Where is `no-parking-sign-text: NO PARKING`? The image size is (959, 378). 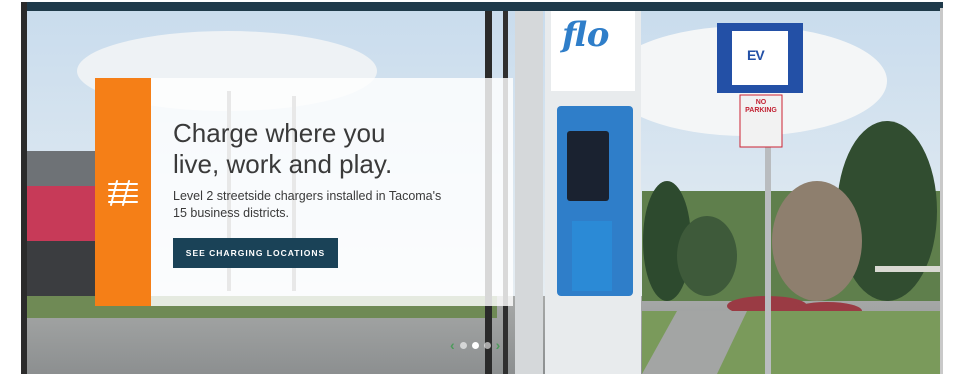 no-parking-sign-text: NO PARKING is located at coordinates (761, 106).